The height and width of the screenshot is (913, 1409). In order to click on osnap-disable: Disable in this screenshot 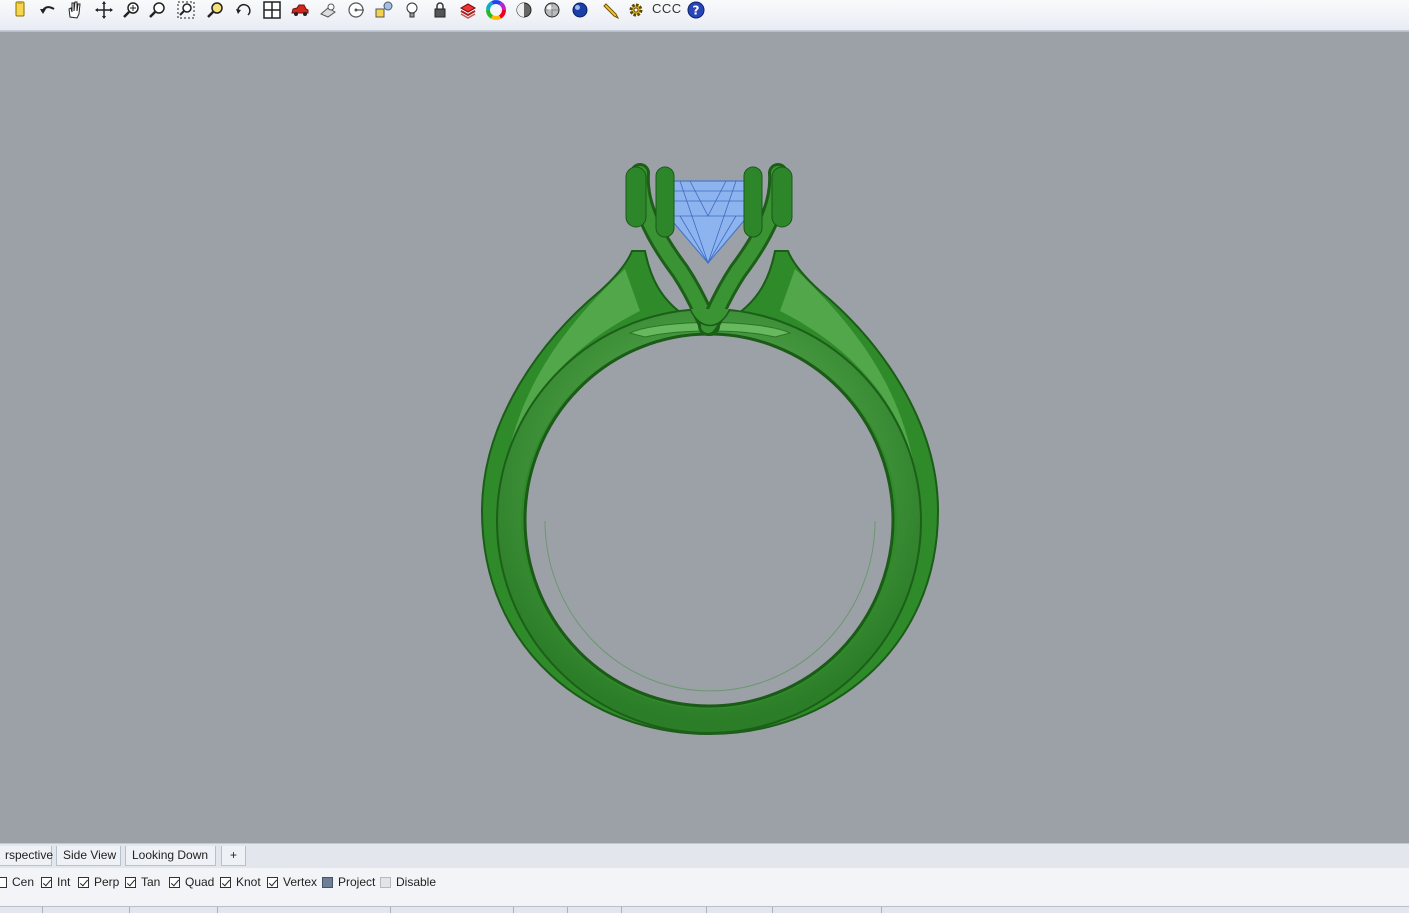, I will do `click(408, 882)`.